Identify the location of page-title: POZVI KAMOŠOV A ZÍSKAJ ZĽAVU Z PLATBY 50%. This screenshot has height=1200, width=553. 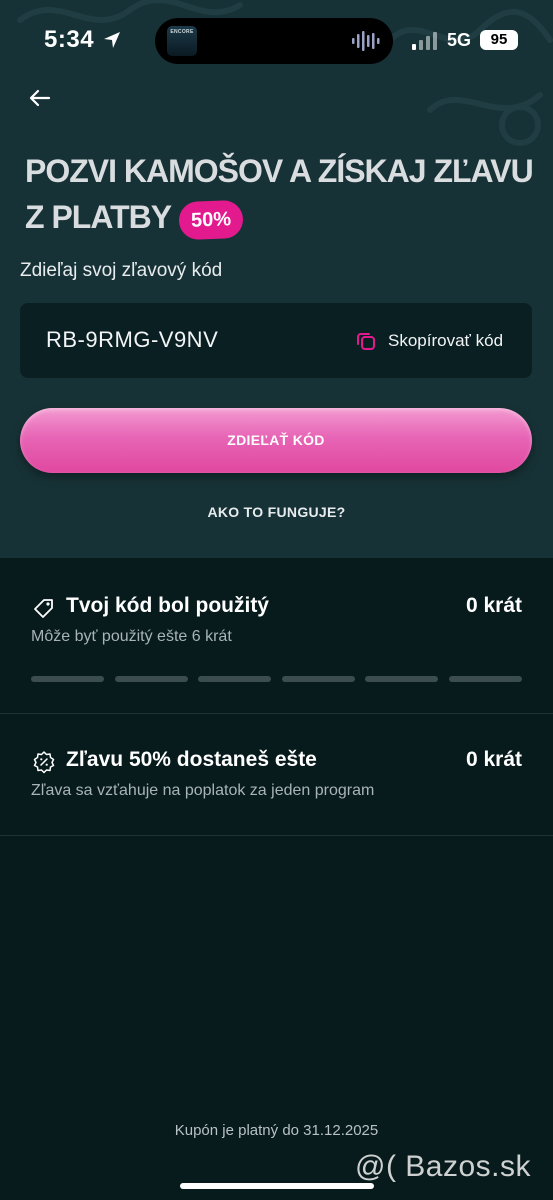
(280, 194).